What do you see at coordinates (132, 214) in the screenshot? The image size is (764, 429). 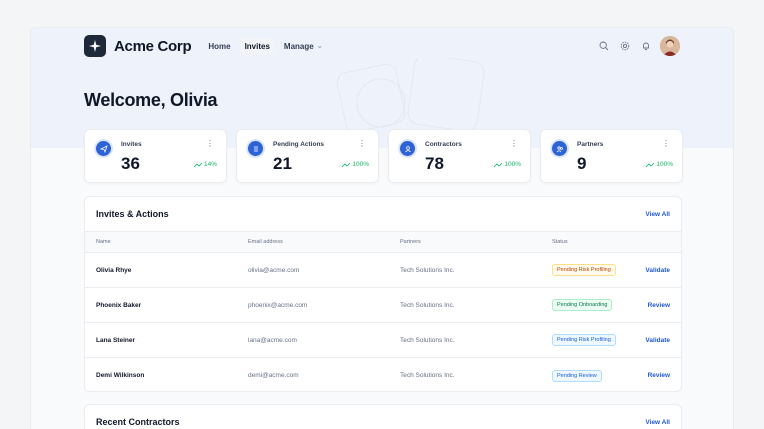 I see `panel-title: Invites & Actions` at bounding box center [132, 214].